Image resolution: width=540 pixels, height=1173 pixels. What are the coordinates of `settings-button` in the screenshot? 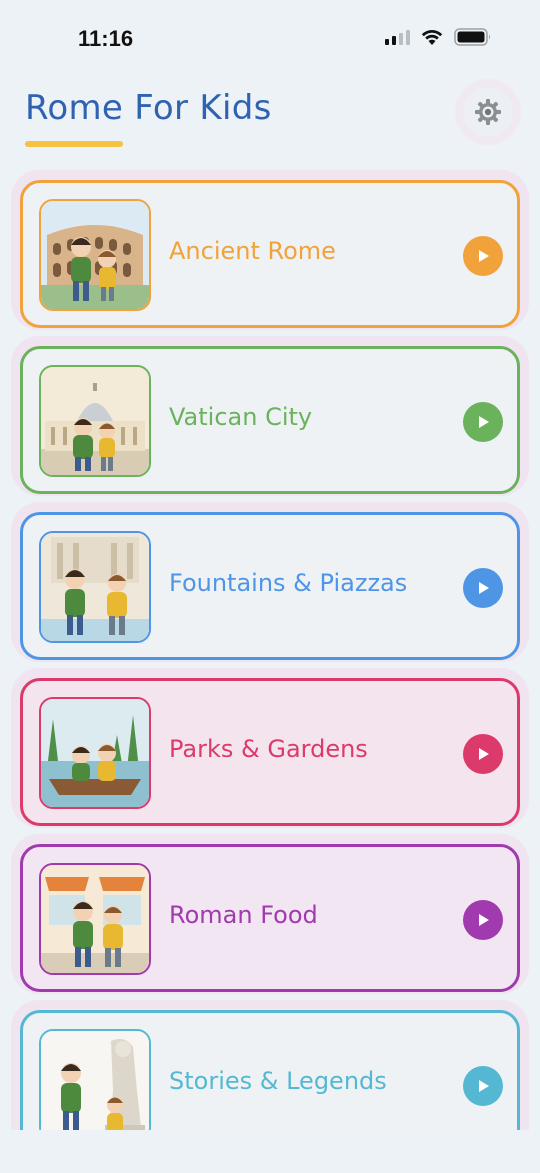 It's located at (488, 112).